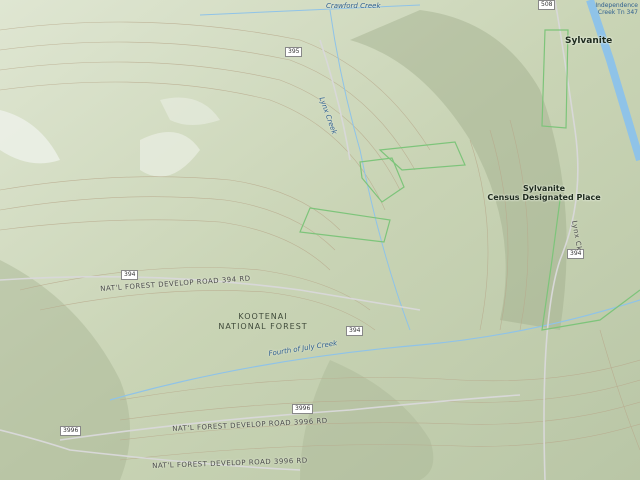 Image resolution: width=640 pixels, height=480 pixels. What do you see at coordinates (544, 188) in the screenshot?
I see `cdp-label-line1: Sylvanite` at bounding box center [544, 188].